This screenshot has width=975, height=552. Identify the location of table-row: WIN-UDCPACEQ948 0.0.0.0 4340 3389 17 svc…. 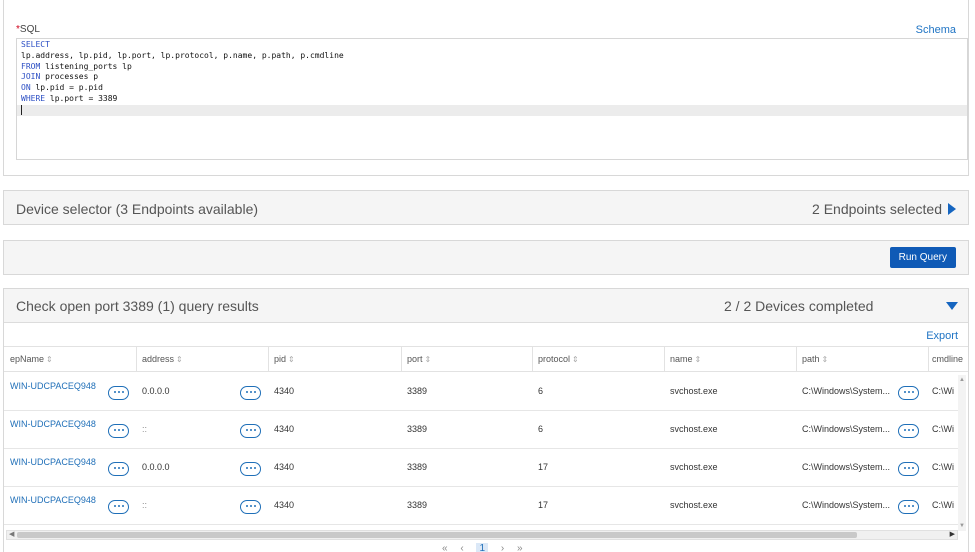
(481, 468).